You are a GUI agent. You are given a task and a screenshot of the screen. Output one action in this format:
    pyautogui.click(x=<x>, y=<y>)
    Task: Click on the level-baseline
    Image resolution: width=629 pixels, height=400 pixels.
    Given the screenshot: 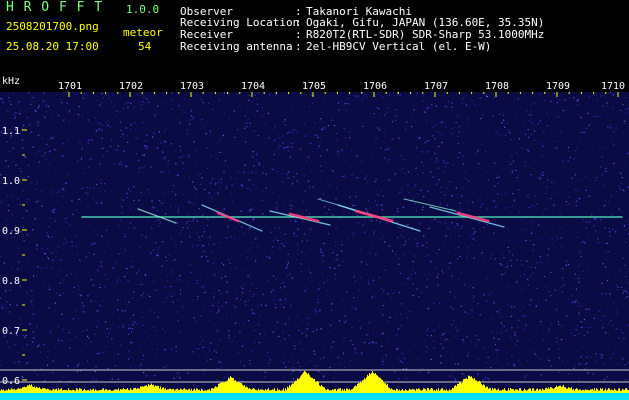 What is the action you would take?
    pyautogui.click(x=314, y=396)
    